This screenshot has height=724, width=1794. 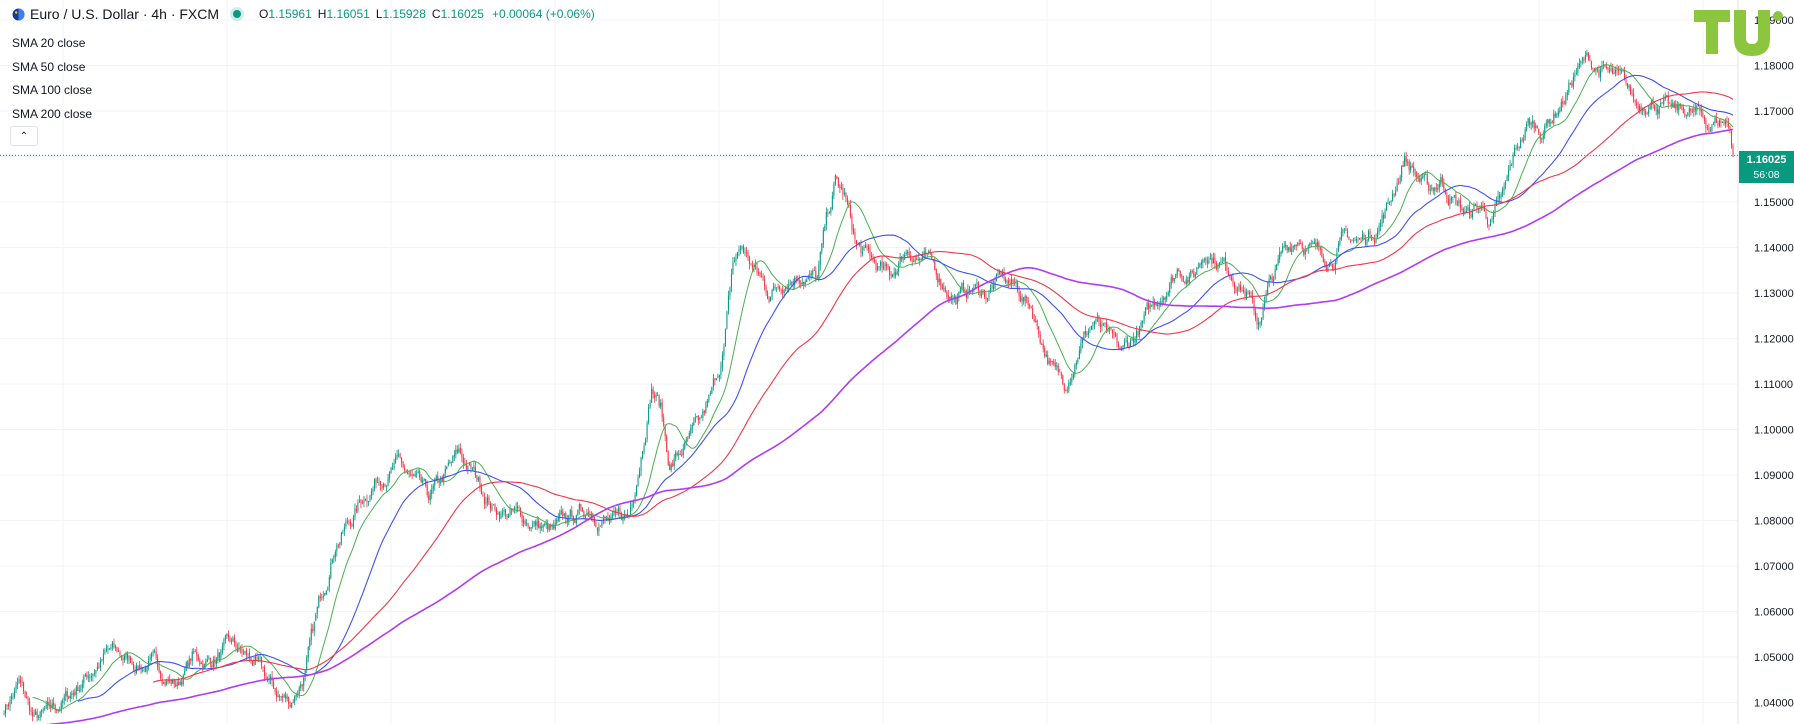 I want to click on legend-sma-50: SMA 50 close, so click(x=52, y=68).